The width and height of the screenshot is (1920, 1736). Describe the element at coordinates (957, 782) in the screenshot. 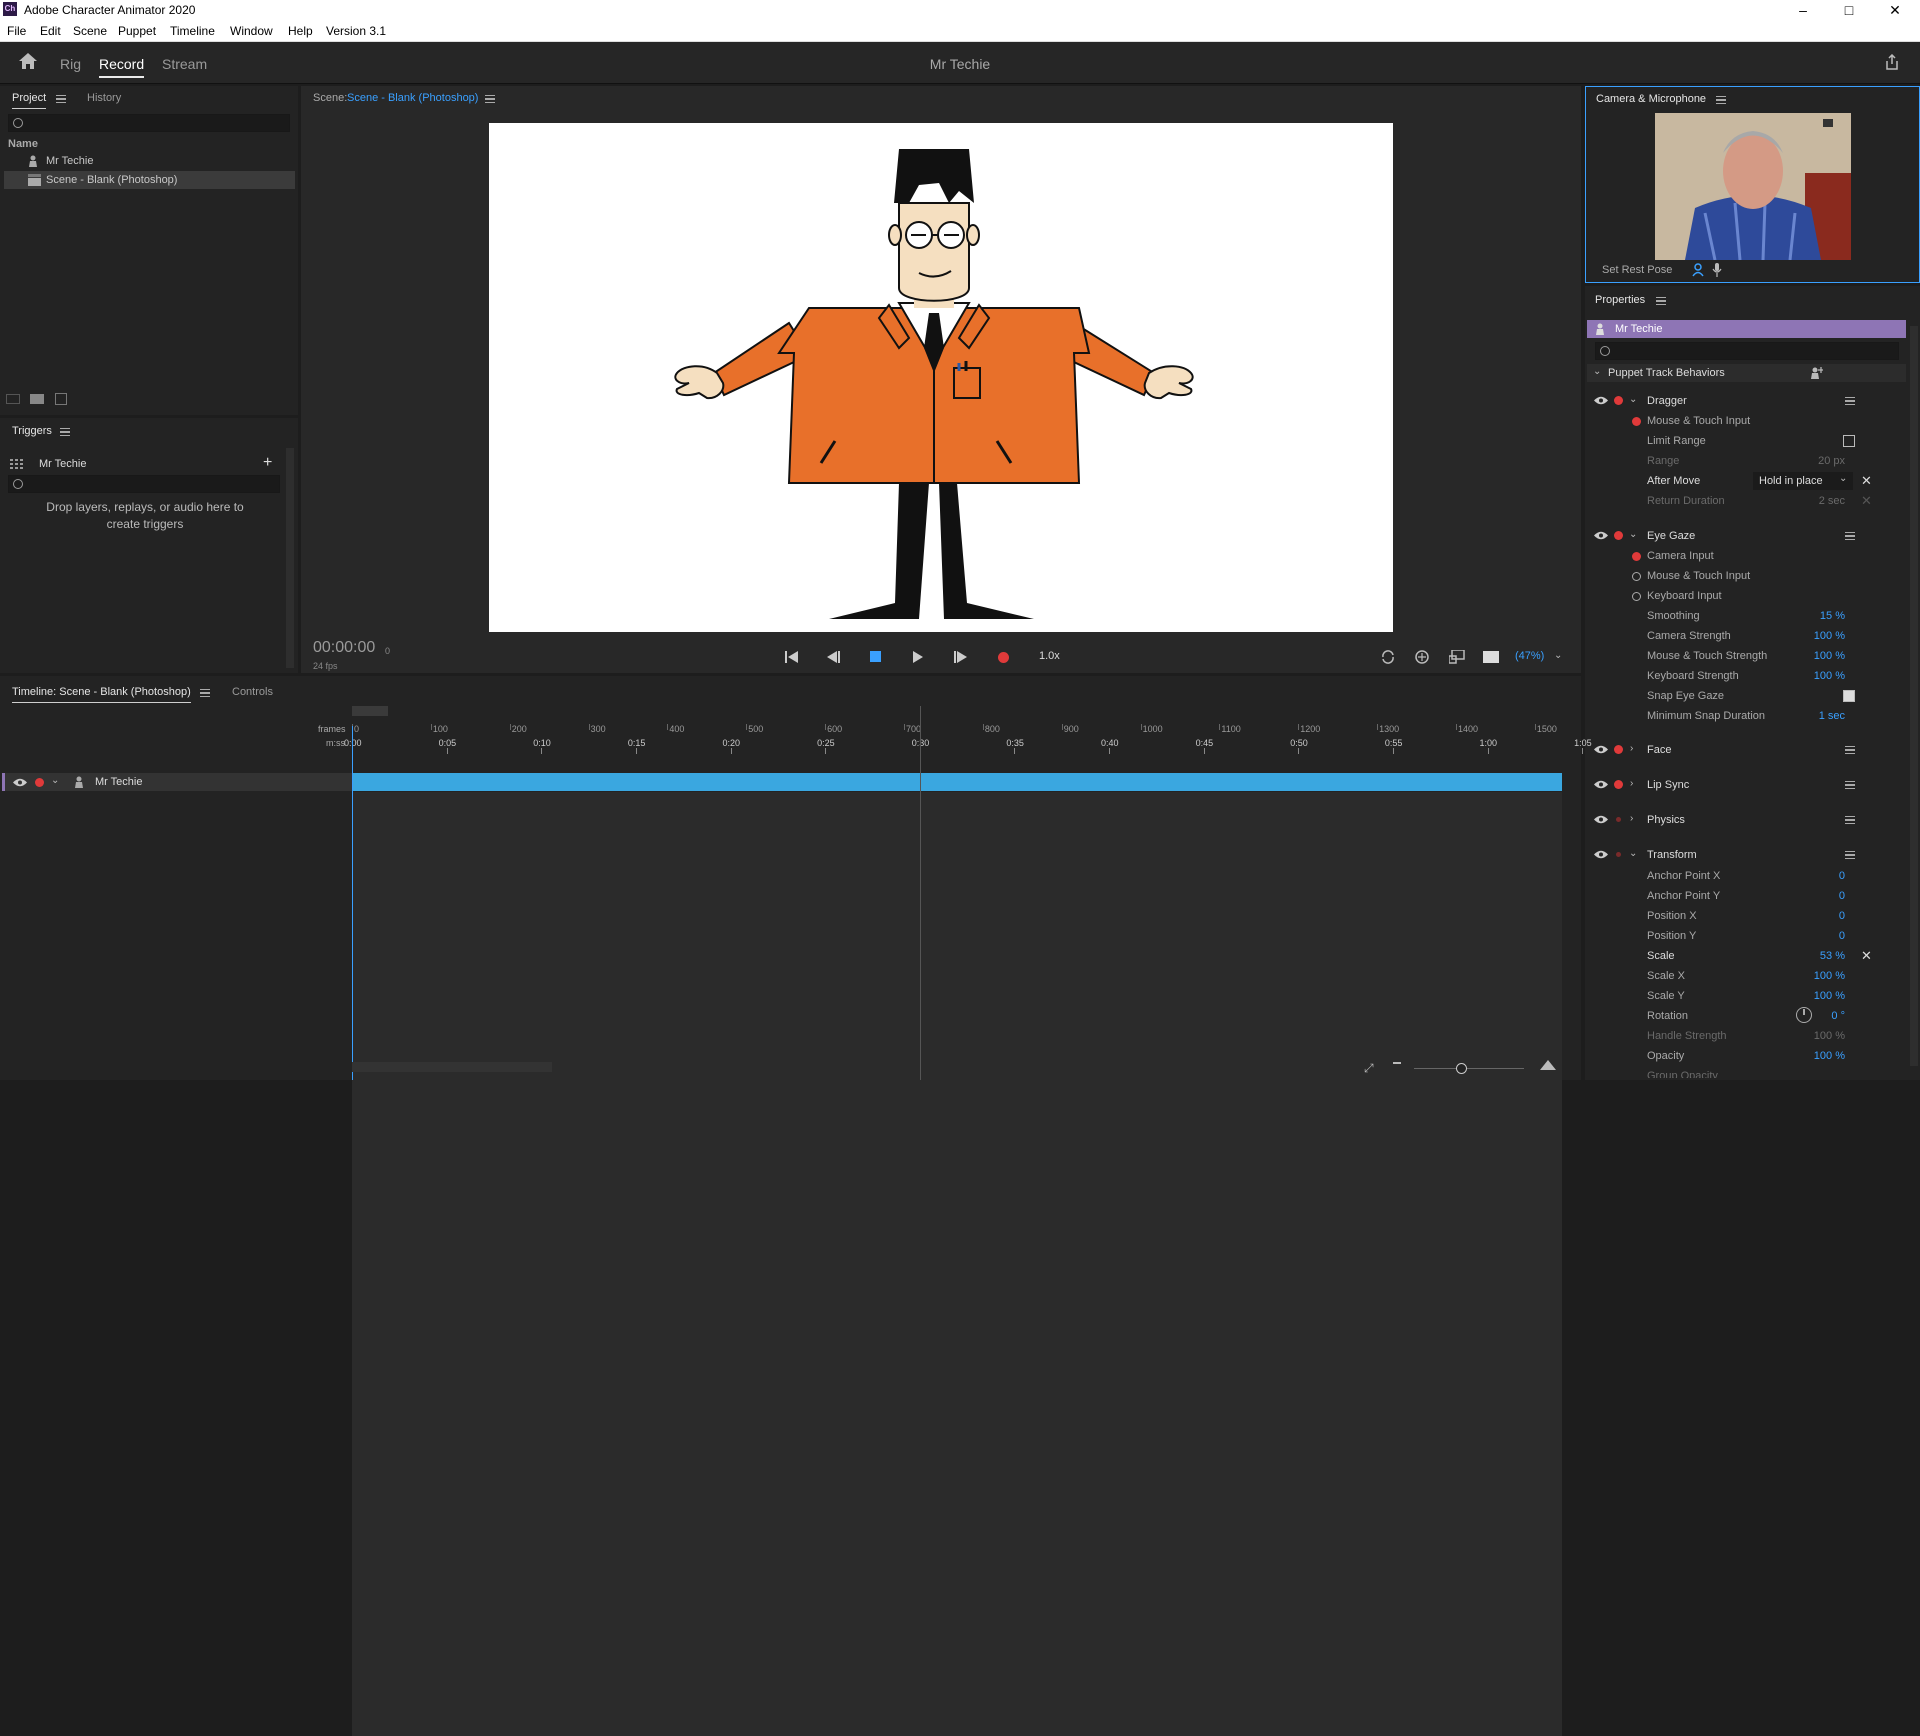

I see `track-bar` at that location.